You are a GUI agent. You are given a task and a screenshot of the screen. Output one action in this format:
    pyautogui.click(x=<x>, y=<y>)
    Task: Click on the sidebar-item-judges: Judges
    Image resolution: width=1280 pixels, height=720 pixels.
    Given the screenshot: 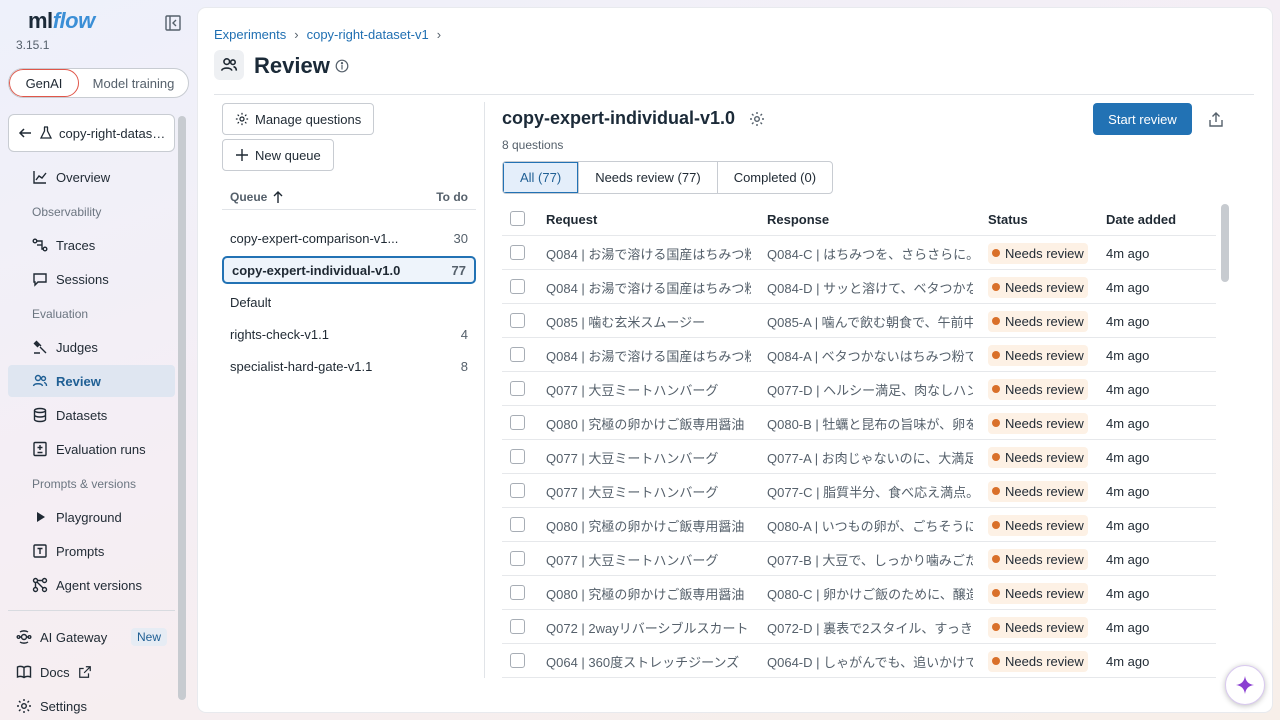 What is the action you would take?
    pyautogui.click(x=91, y=347)
    